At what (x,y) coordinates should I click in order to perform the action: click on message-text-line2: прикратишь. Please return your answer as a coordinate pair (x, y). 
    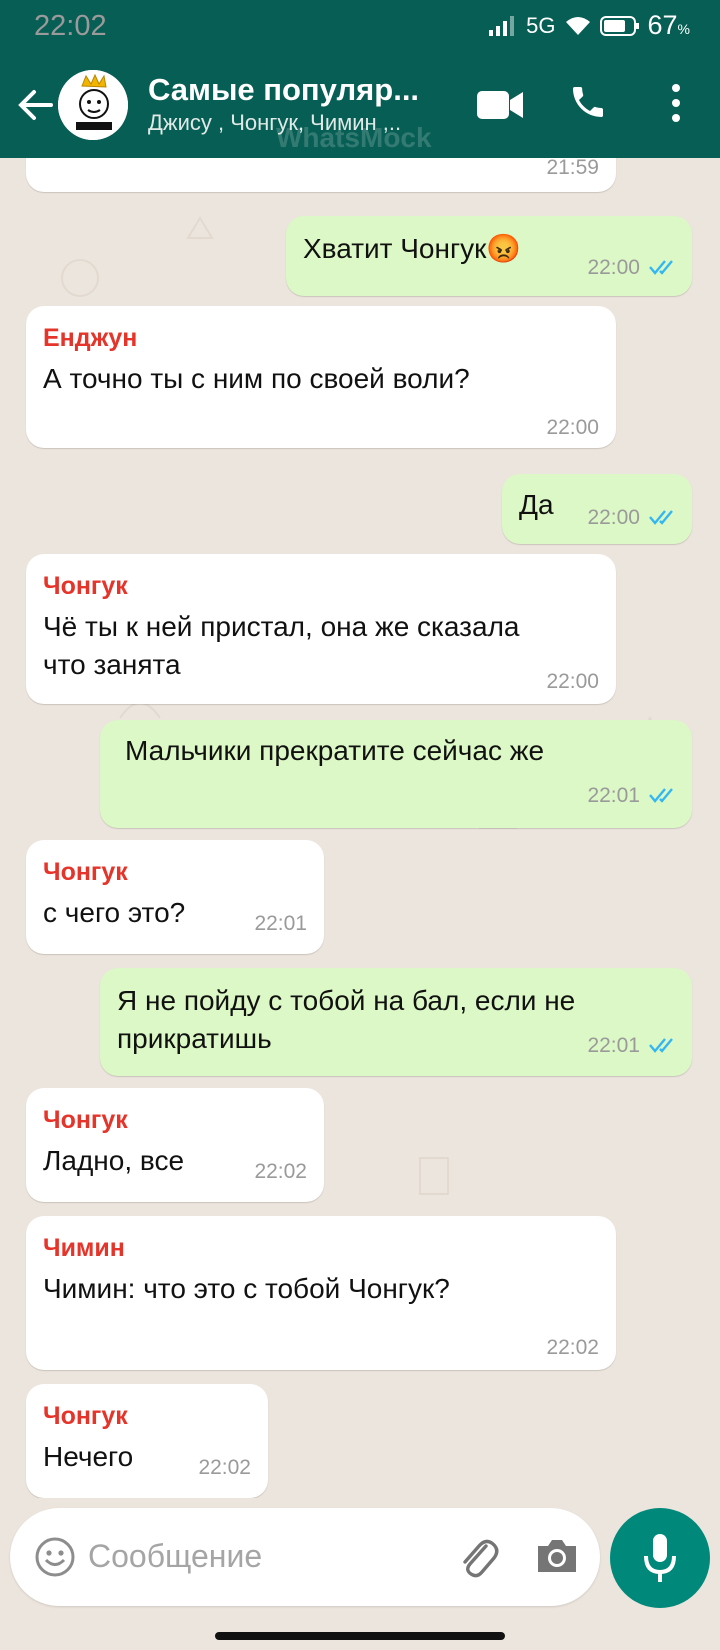
    Looking at the image, I should click on (194, 1038).